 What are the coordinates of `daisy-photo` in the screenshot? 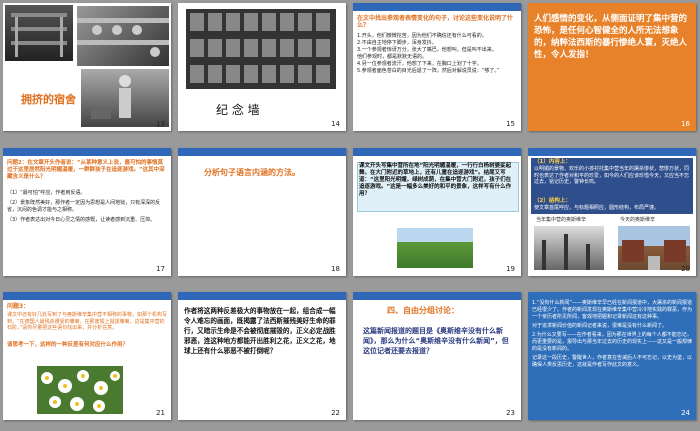 It's located at (80, 390).